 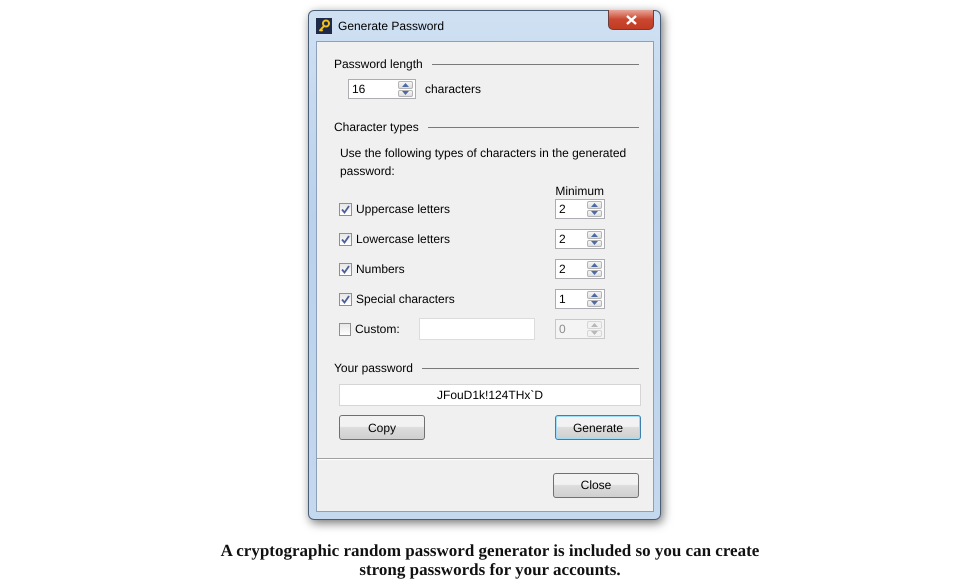 I want to click on close-button: Close, so click(x=596, y=485).